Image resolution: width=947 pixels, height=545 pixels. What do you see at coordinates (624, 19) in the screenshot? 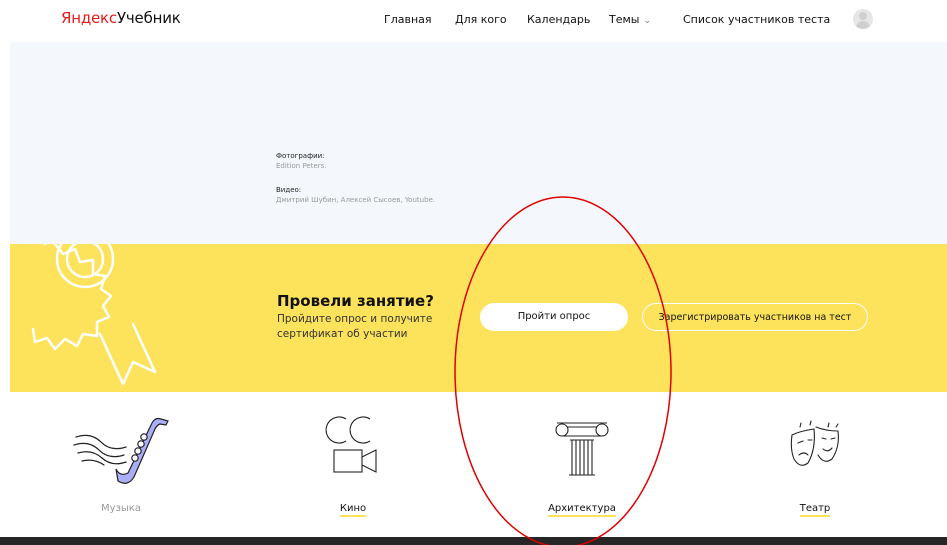
I see `nav-themes-label: Темы` at bounding box center [624, 19].